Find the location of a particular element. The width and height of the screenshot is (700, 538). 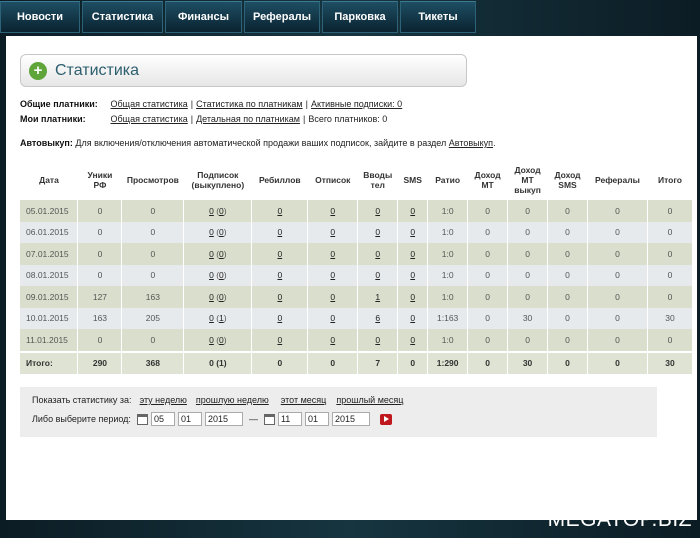

table-totals-row: Итого: 290 368 0 (1) 0 0 7 0 1:290 0 30 0 0 30 is located at coordinates (357, 362).